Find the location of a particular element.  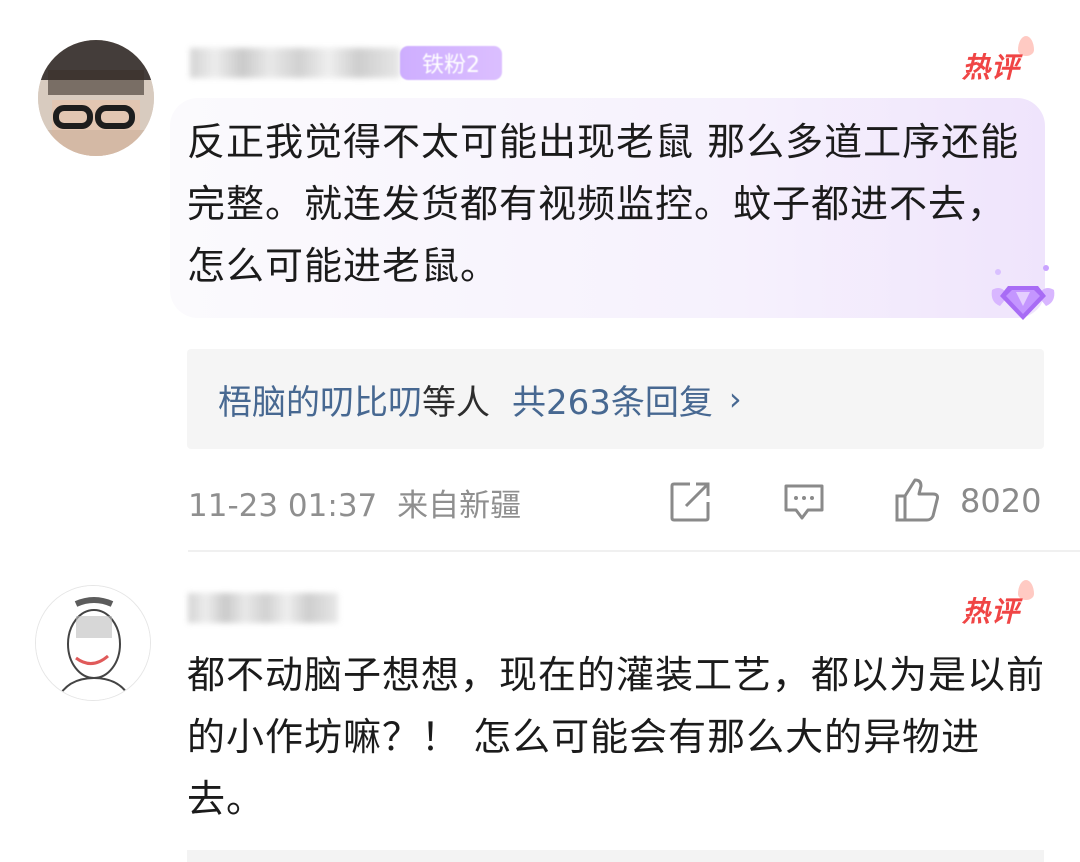

share-icon is located at coordinates (690, 502).